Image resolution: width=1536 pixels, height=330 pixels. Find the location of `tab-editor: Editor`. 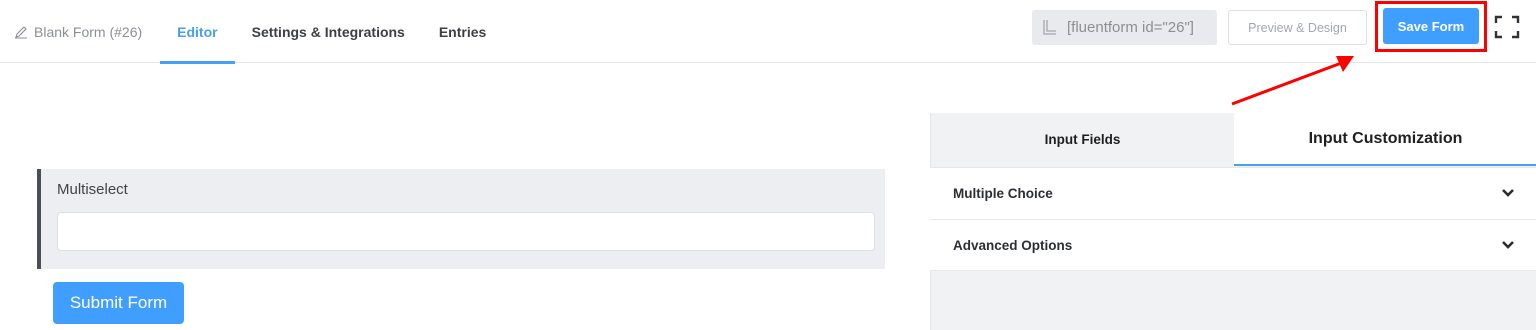

tab-editor: Editor is located at coordinates (198, 32).